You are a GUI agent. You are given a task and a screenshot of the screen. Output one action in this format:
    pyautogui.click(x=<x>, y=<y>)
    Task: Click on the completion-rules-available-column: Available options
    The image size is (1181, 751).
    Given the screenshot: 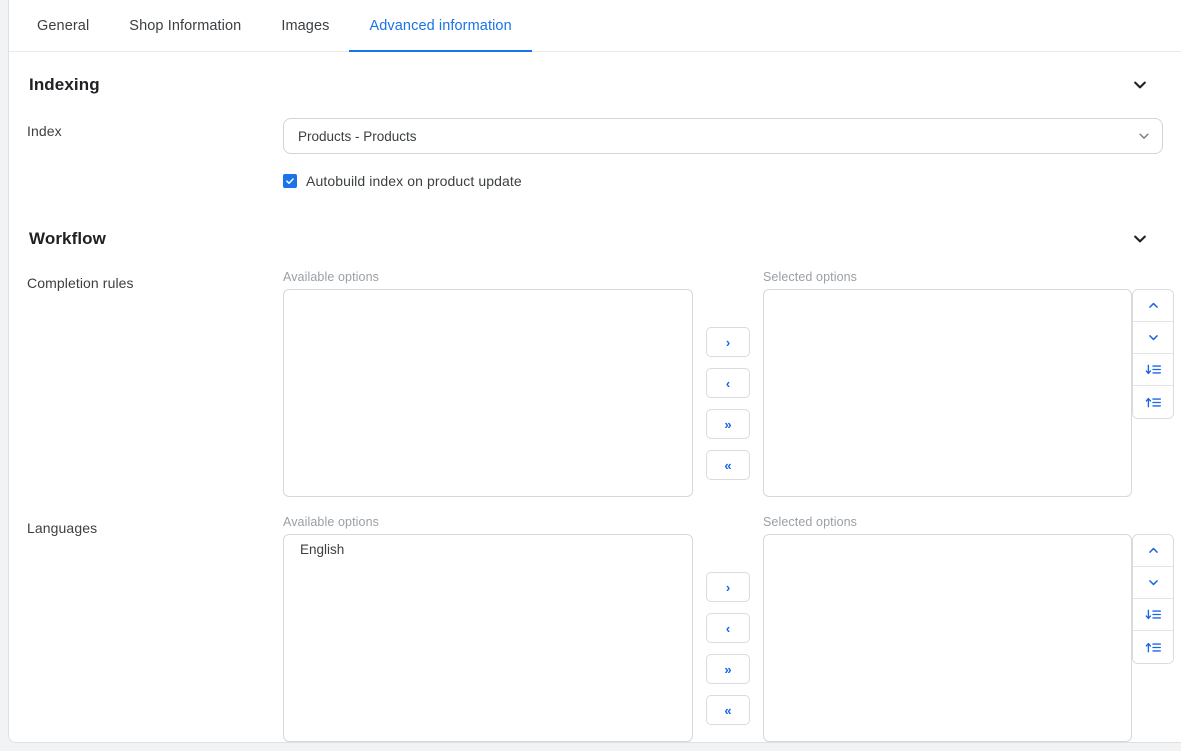 What is the action you would take?
    pyautogui.click(x=488, y=383)
    